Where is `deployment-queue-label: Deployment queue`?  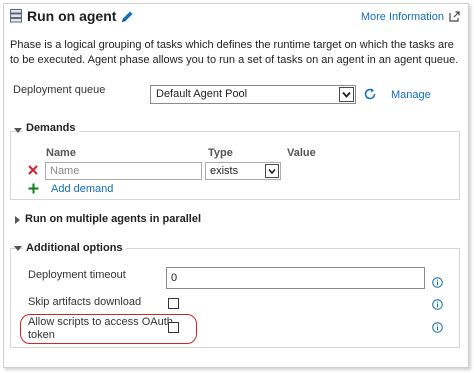
deployment-queue-label: Deployment queue is located at coordinates (59, 90).